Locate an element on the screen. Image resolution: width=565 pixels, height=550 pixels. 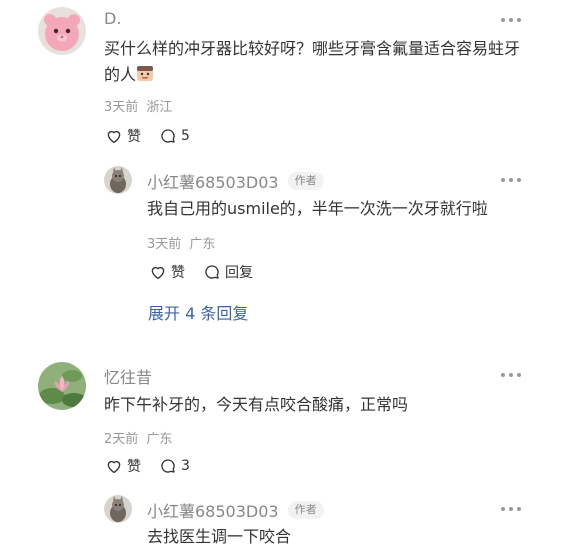
reply-text: 去找医生调一下咬合 is located at coordinates (219, 536).